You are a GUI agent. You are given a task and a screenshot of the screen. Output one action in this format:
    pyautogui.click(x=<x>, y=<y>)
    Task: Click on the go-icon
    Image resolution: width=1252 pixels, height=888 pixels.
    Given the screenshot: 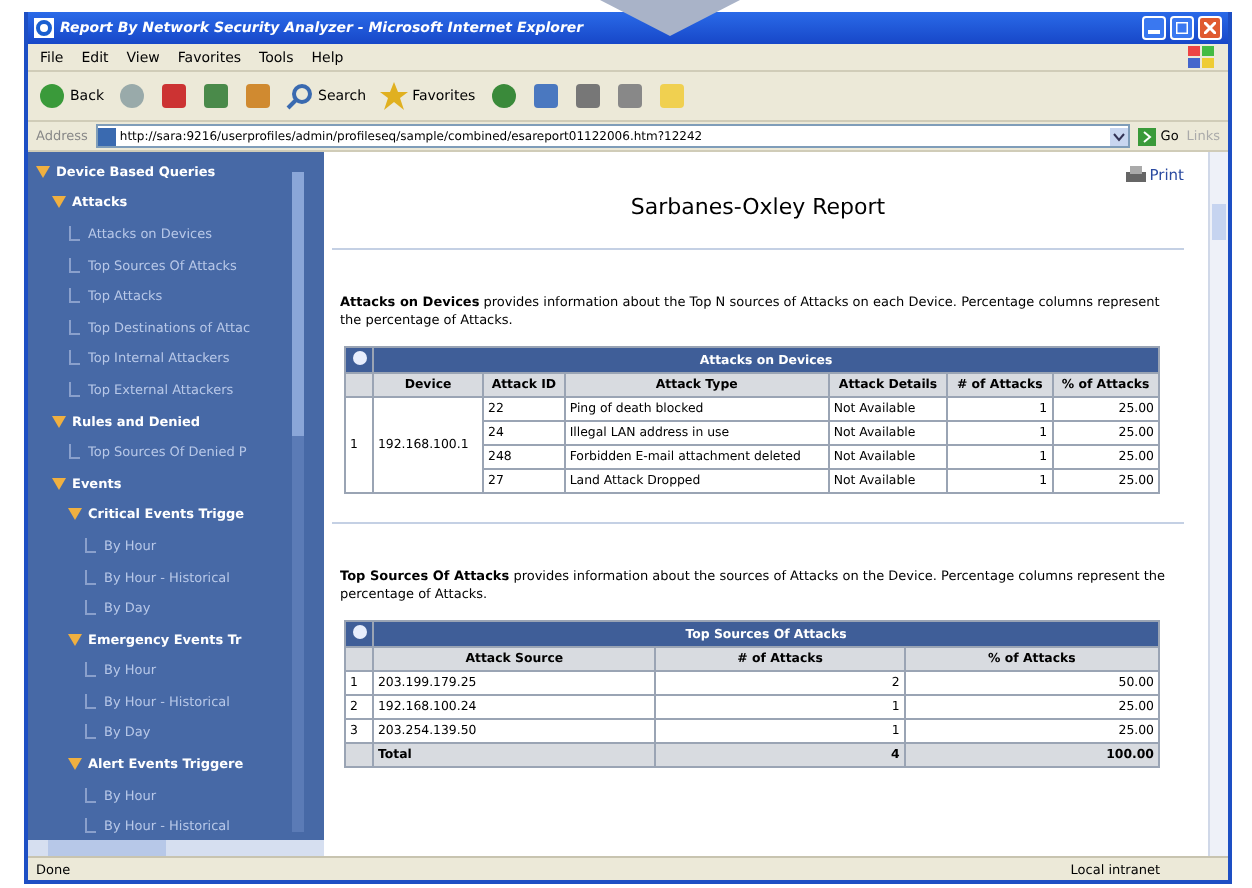 What is the action you would take?
    pyautogui.click(x=1147, y=136)
    